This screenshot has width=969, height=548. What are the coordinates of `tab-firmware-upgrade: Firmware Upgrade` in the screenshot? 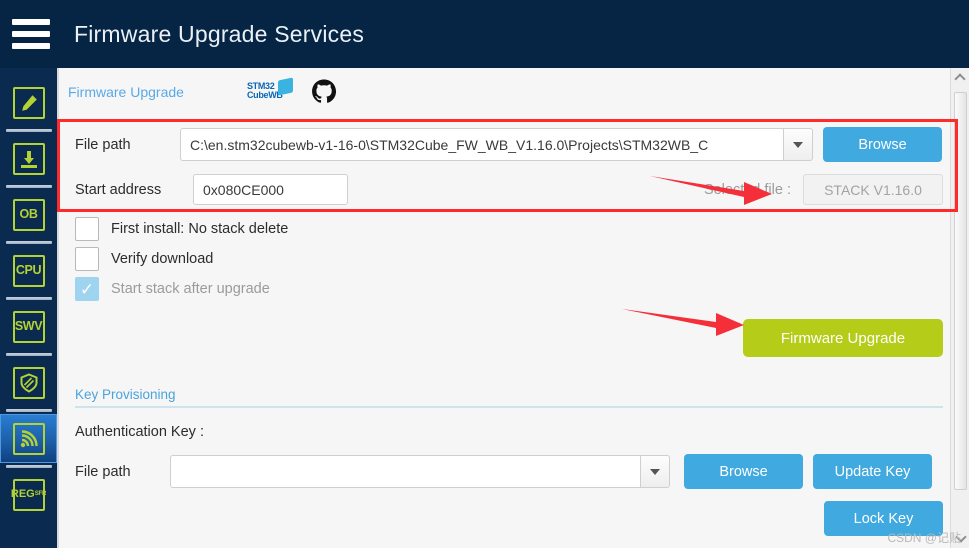 It's located at (126, 92).